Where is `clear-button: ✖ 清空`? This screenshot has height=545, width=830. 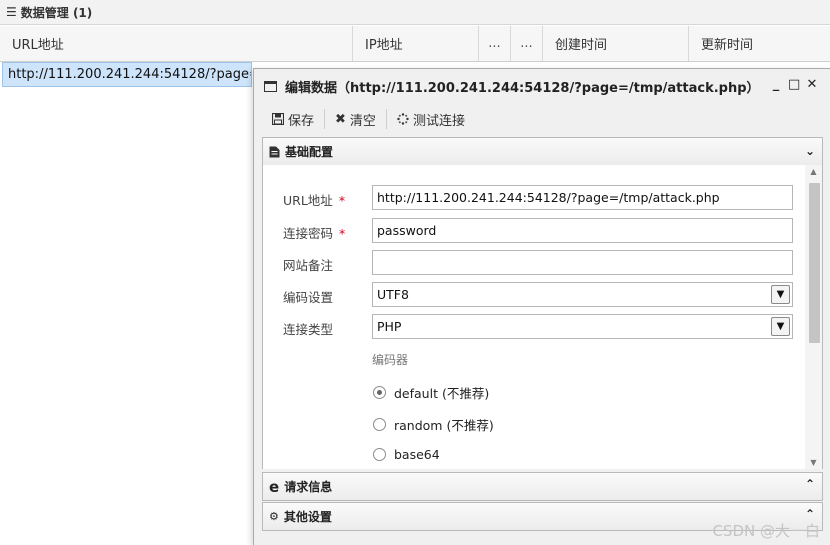
clear-button: ✖ 清空 is located at coordinates (355, 119).